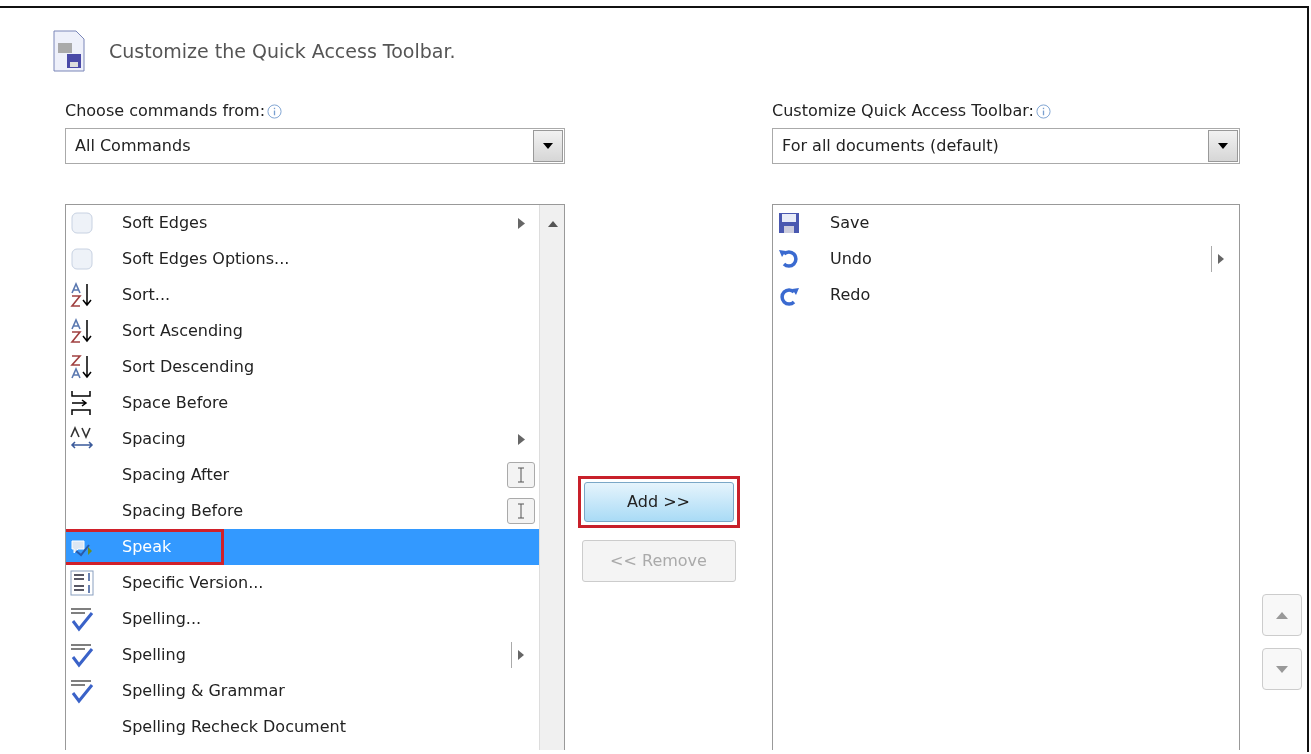 Image resolution: width=1311 pixels, height=754 pixels. Describe the element at coordinates (890, 146) in the screenshot. I see `dropdown-value: For all documents (default)` at that location.